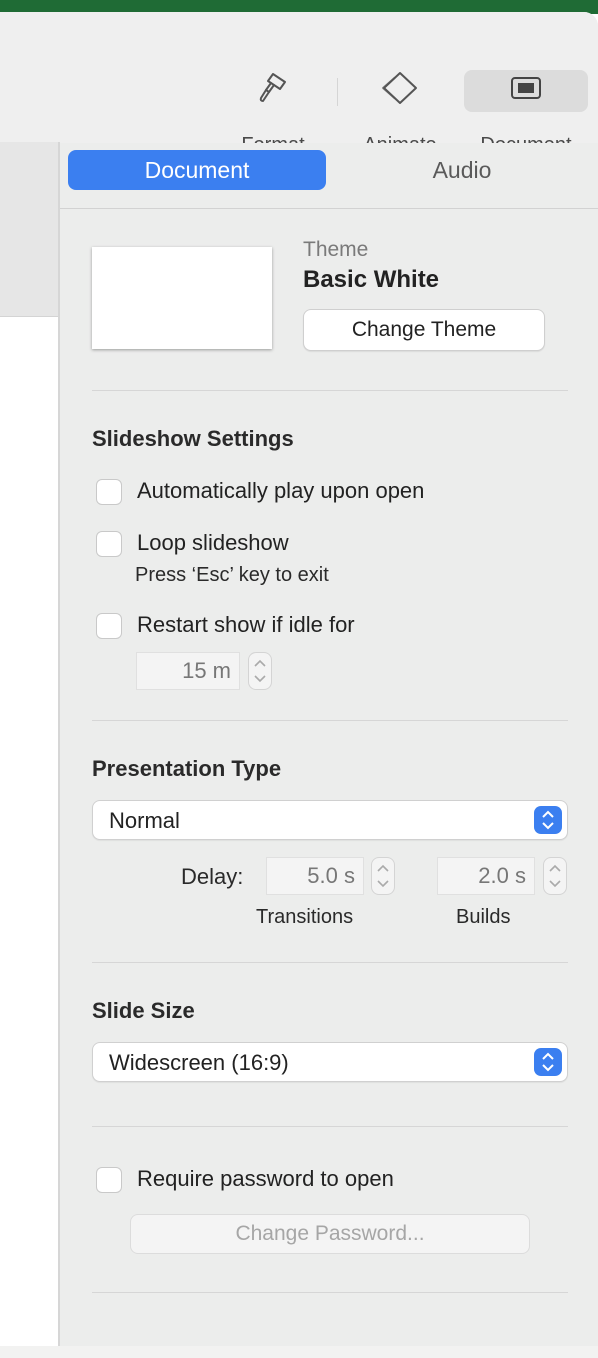 The height and width of the screenshot is (1358, 598). Describe the element at coordinates (213, 542) in the screenshot. I see `loop-label: Loop slideshow` at that location.